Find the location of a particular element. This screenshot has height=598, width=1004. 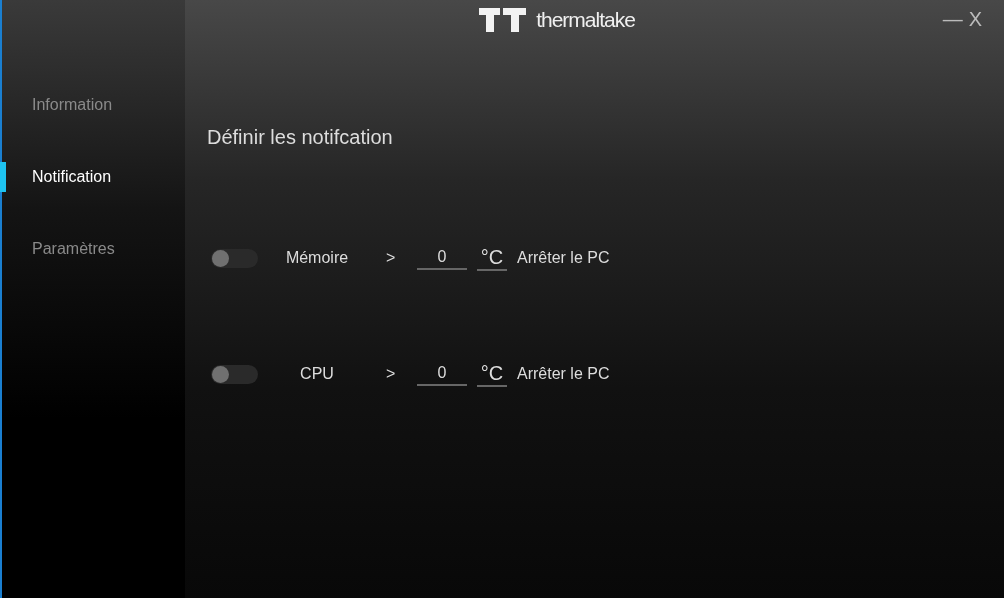

close-button: X is located at coordinates (975, 19).